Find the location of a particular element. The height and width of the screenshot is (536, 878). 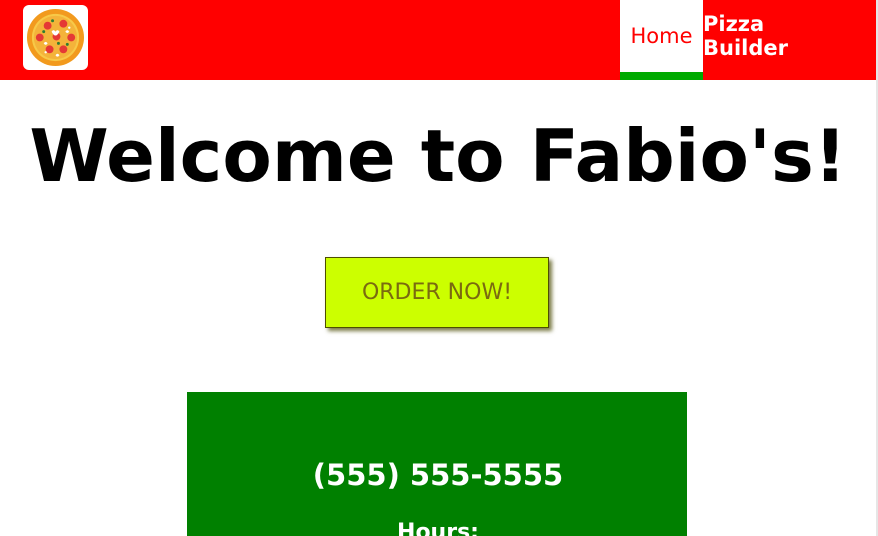

nav-item-pizza-builder: Pizza Builder is located at coordinates (777, 36).